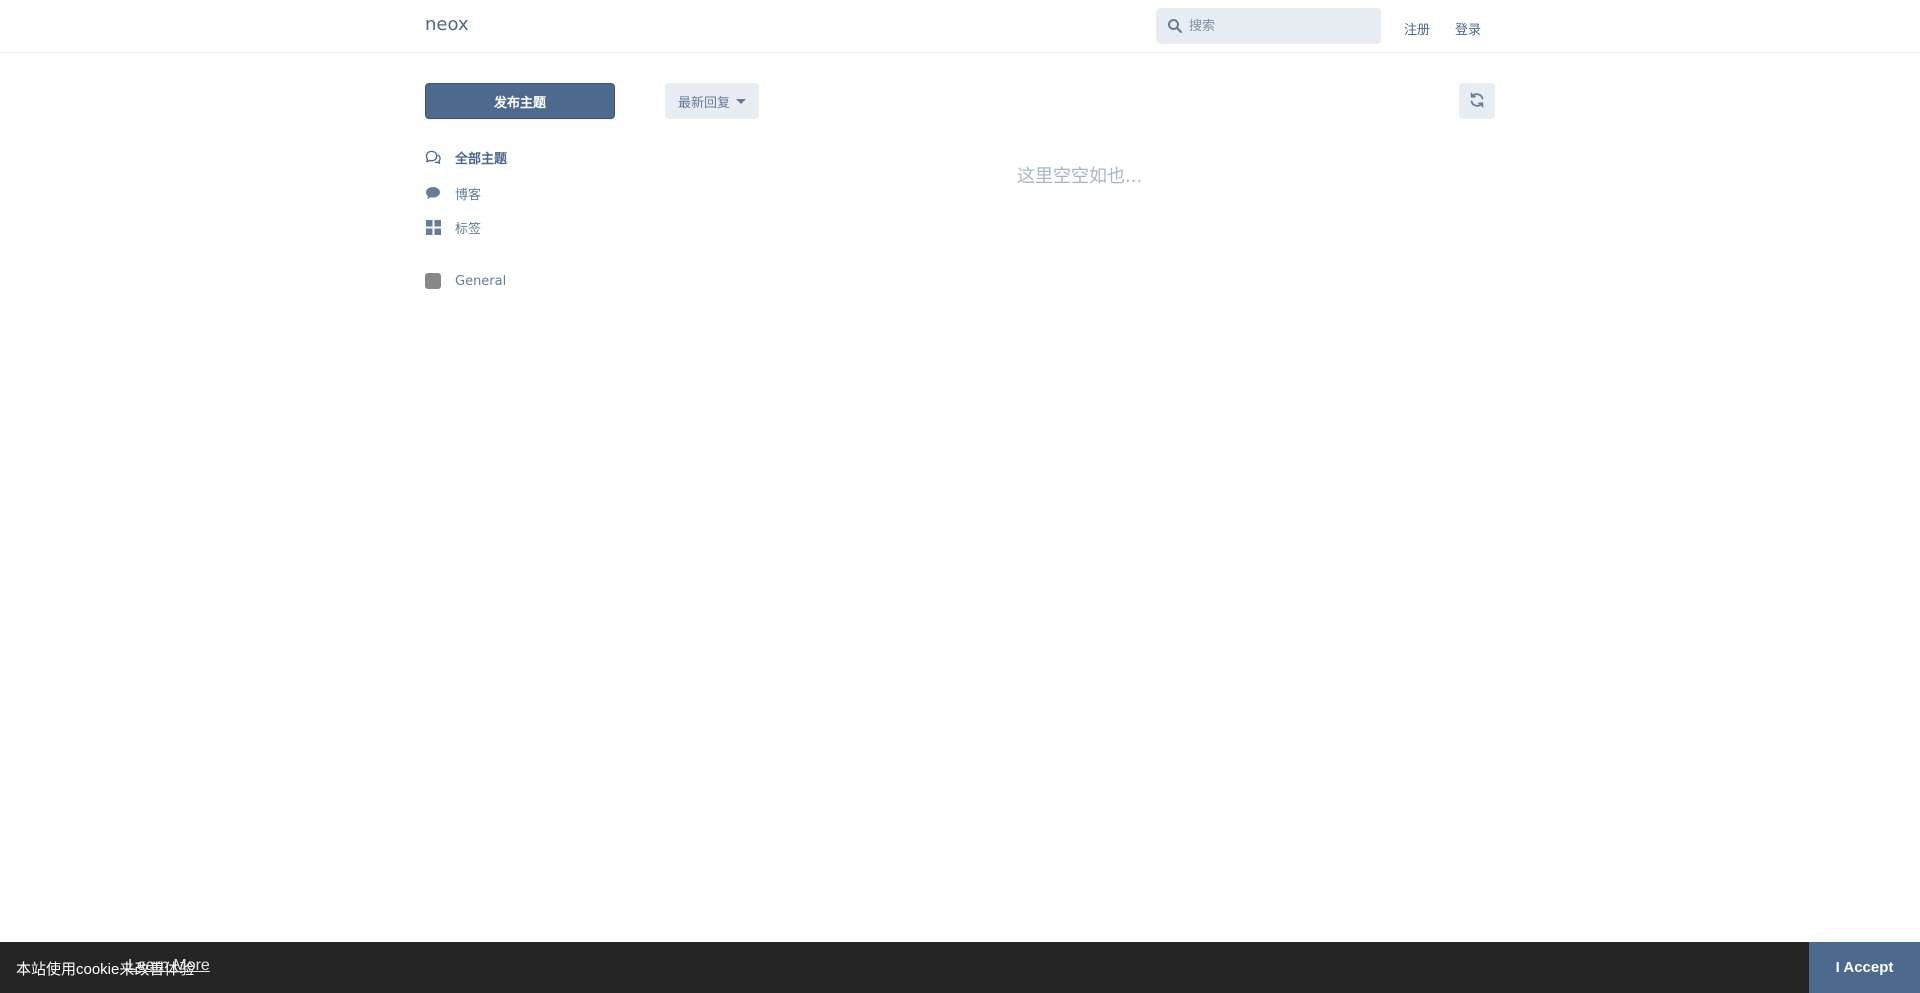 The image size is (1920, 993). What do you see at coordinates (169, 966) in the screenshot?
I see `learn-more-link: Learn More` at bounding box center [169, 966].